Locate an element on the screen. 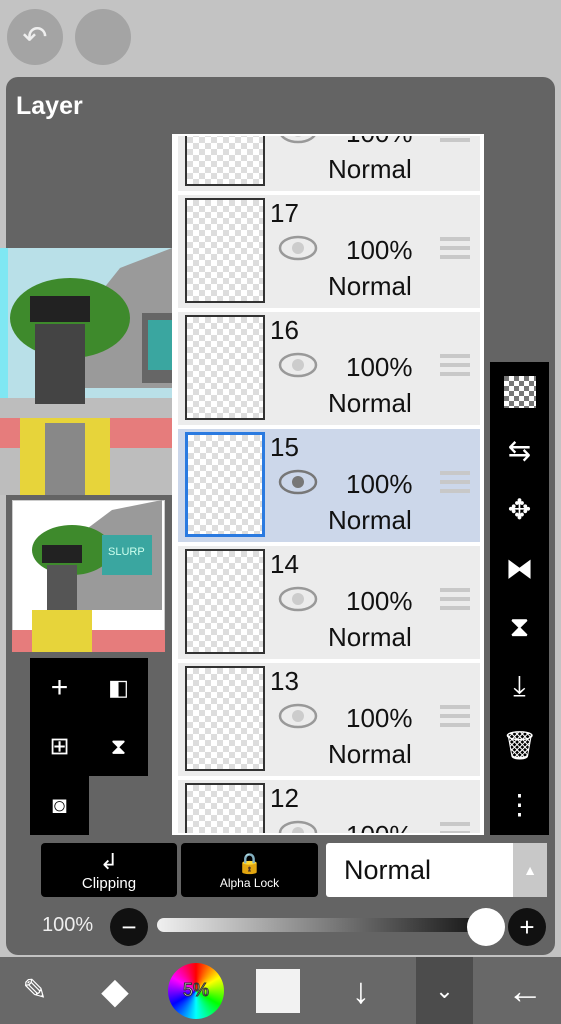 The width and height of the screenshot is (561, 1024). bottom-toolbar: ✎ ◆ 5% ↓ ⌄ ← is located at coordinates (280, 990).